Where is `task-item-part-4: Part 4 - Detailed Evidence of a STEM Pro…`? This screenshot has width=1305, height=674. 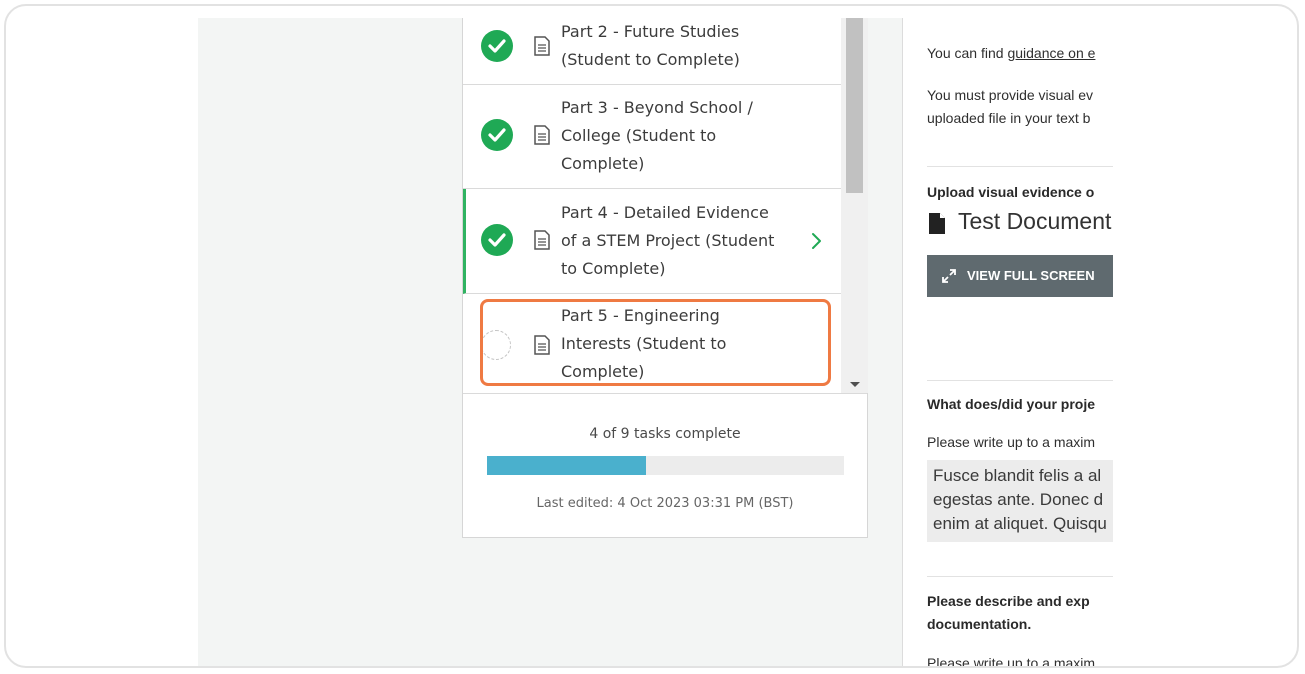 task-item-part-4: Part 4 - Detailed Evidence of a STEM Pro… is located at coordinates (652, 241).